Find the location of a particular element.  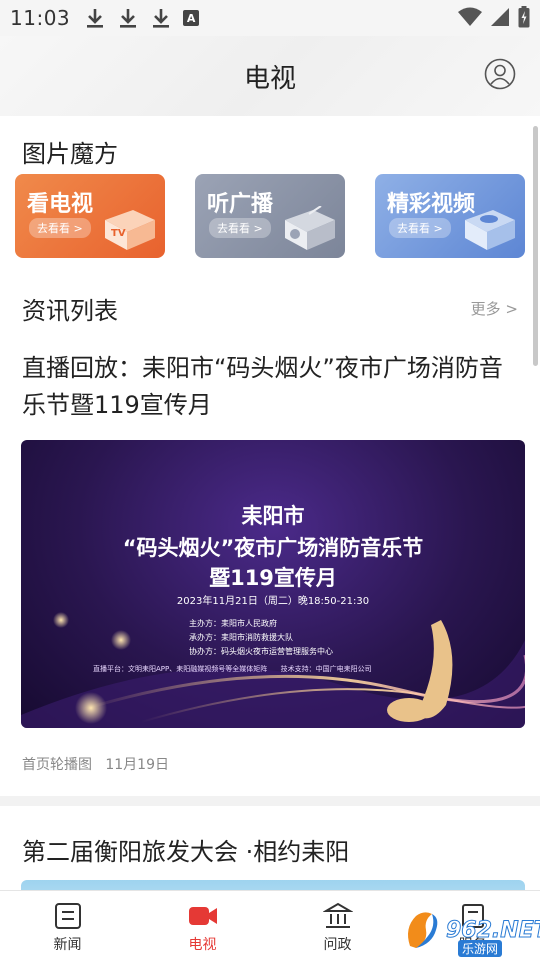

notification-a-icon: A is located at coordinates (191, 18).